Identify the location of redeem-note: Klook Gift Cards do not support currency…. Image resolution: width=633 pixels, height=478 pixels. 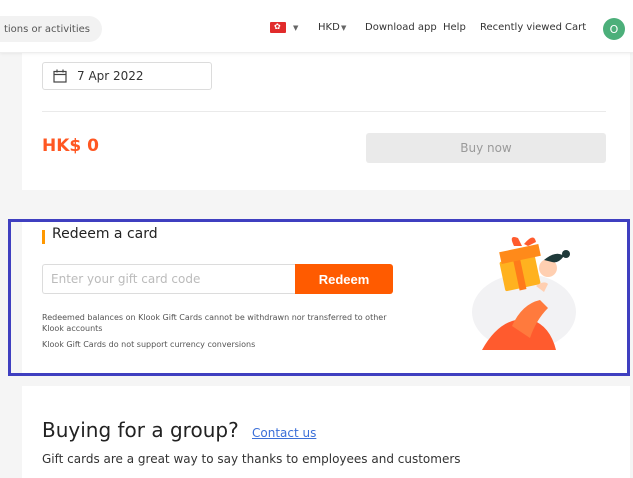
(149, 344).